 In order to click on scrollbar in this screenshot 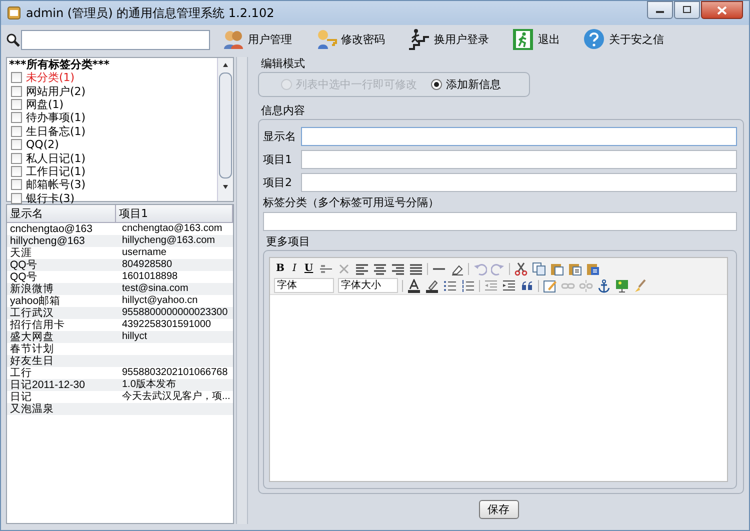, I will do `click(225, 129)`.